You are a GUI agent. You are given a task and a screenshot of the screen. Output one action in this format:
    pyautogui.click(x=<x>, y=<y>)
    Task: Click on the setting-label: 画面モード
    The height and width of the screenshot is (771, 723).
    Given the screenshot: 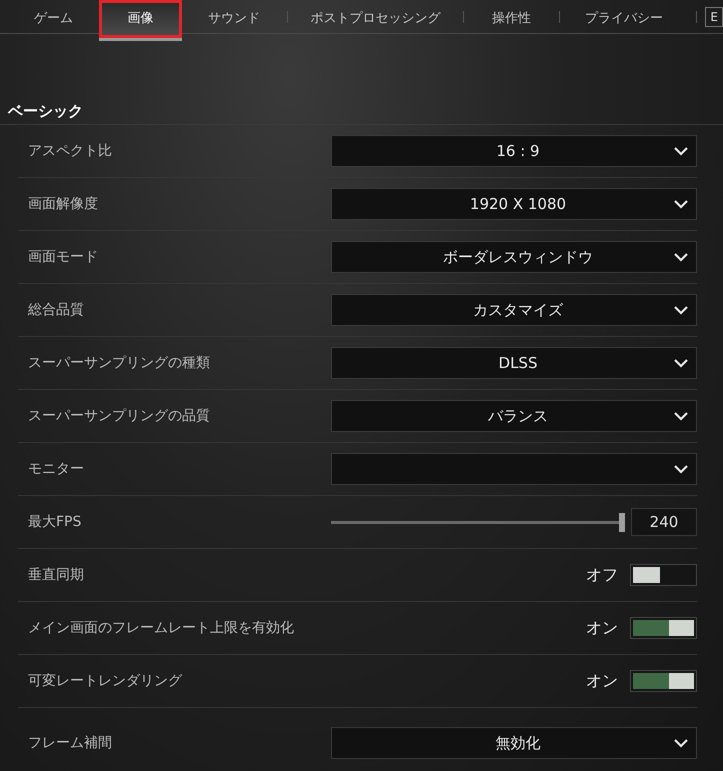 What is the action you would take?
    pyautogui.click(x=62, y=257)
    